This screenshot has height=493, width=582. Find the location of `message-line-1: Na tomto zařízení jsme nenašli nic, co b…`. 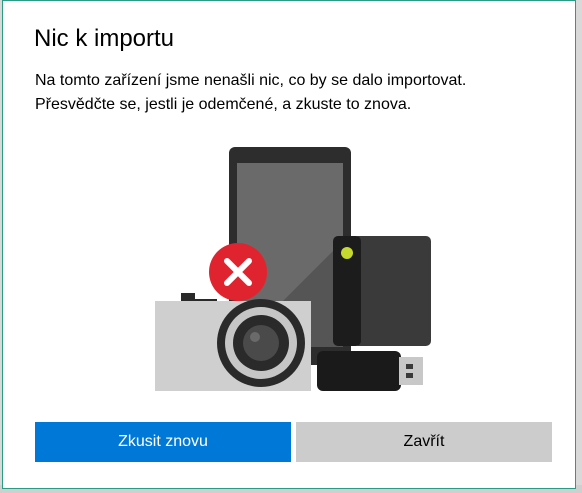

message-line-1: Na tomto zařízení jsme nenašli nic, co b… is located at coordinates (251, 80).